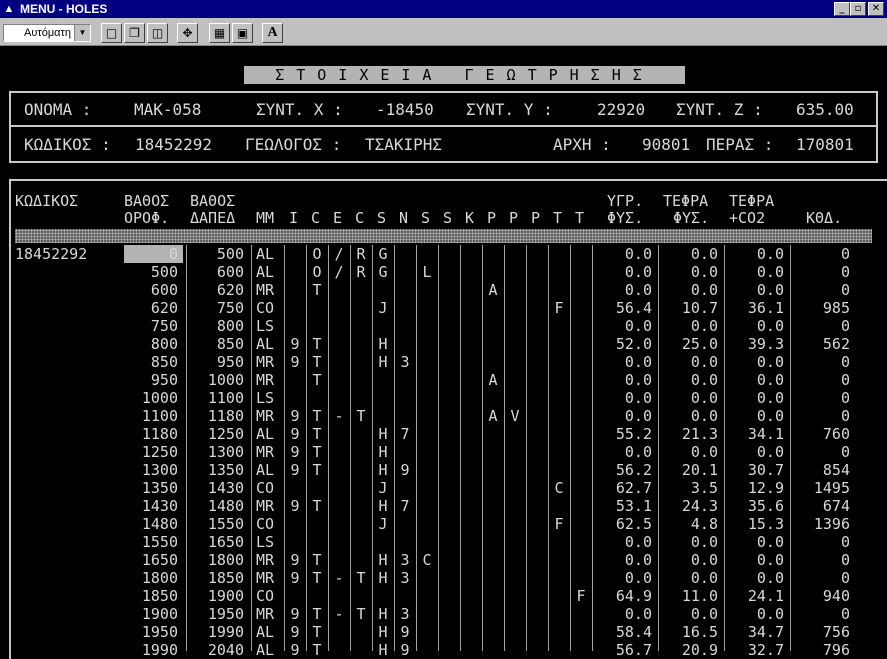  Describe the element at coordinates (219, 33) in the screenshot. I see `properties-icon: ▦` at that location.